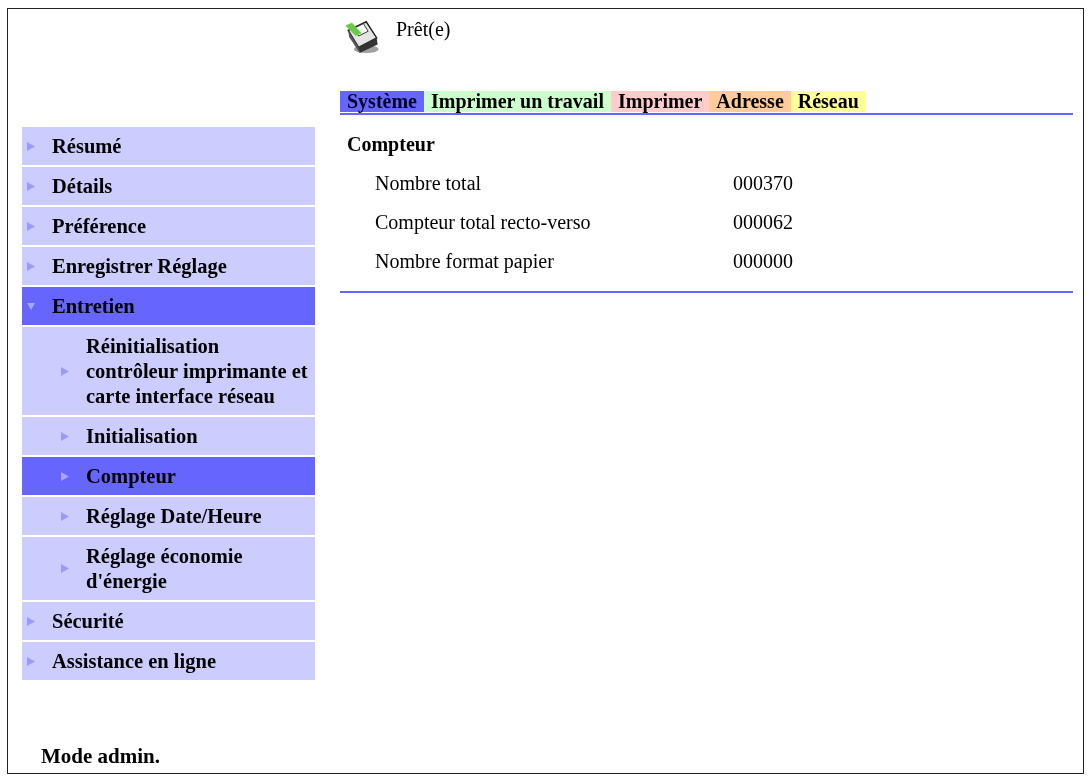  What do you see at coordinates (391, 145) in the screenshot?
I see `section-title: Compteur` at bounding box center [391, 145].